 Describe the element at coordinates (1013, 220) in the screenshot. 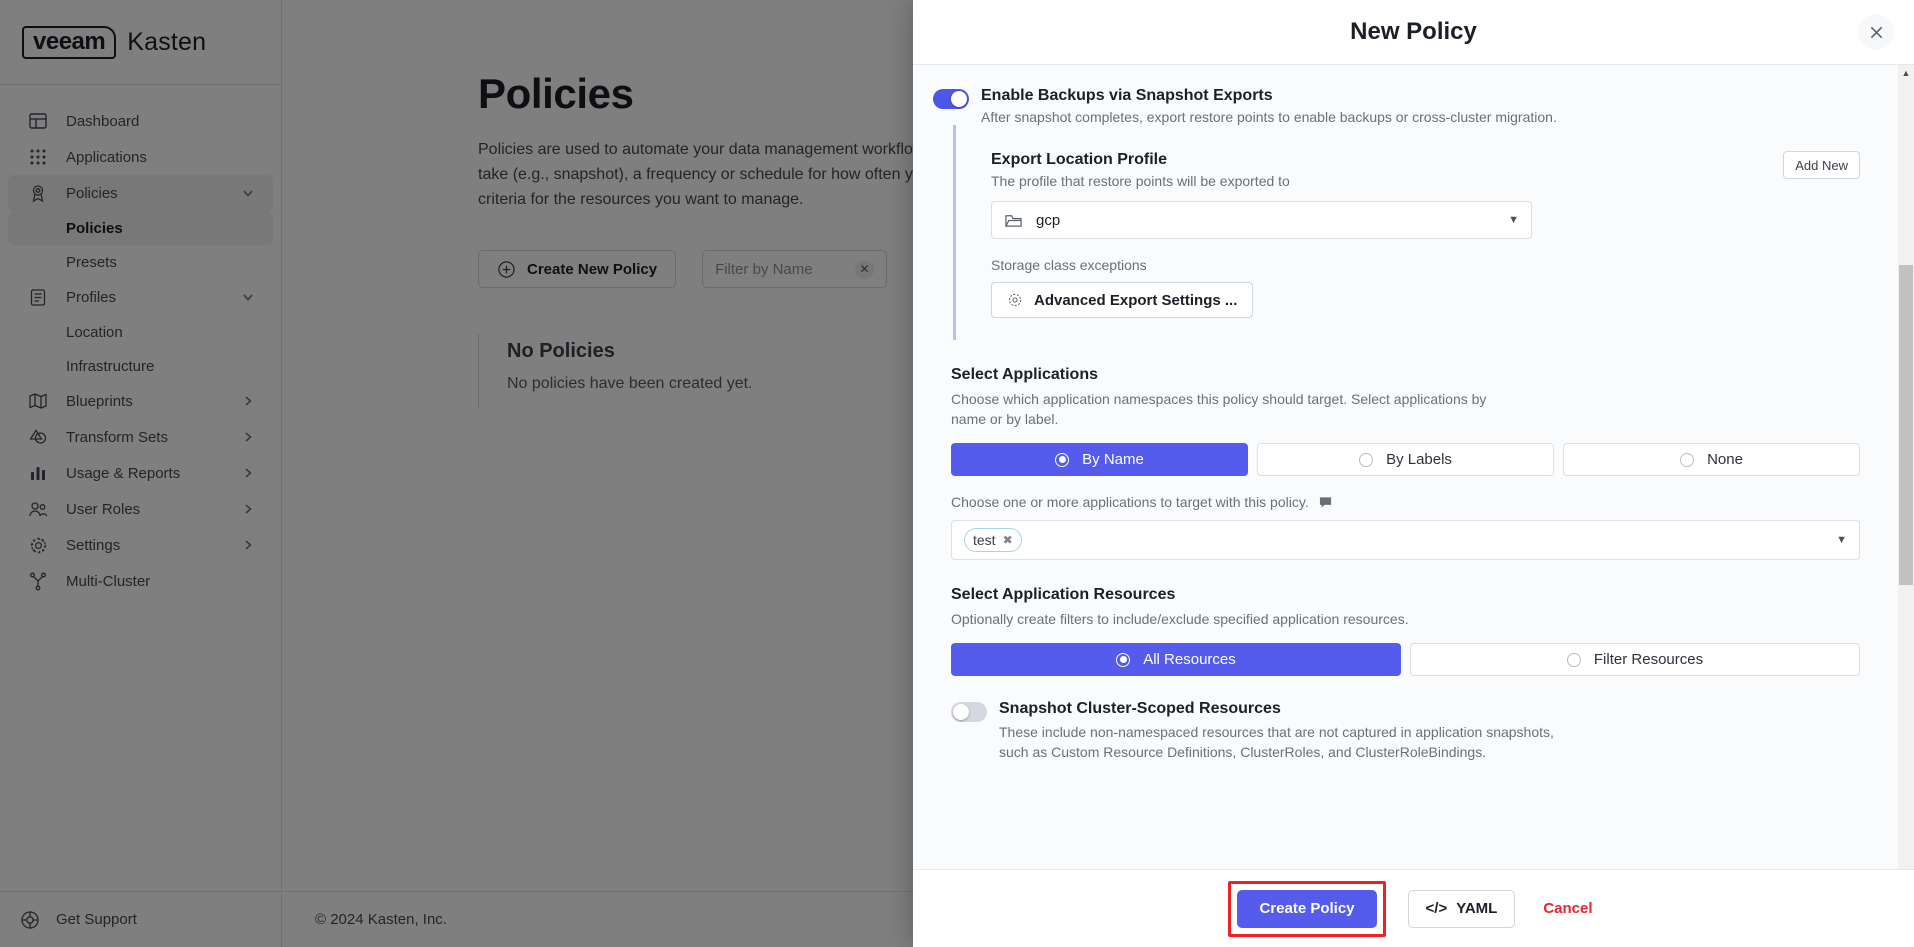

I see `folder-icon` at that location.